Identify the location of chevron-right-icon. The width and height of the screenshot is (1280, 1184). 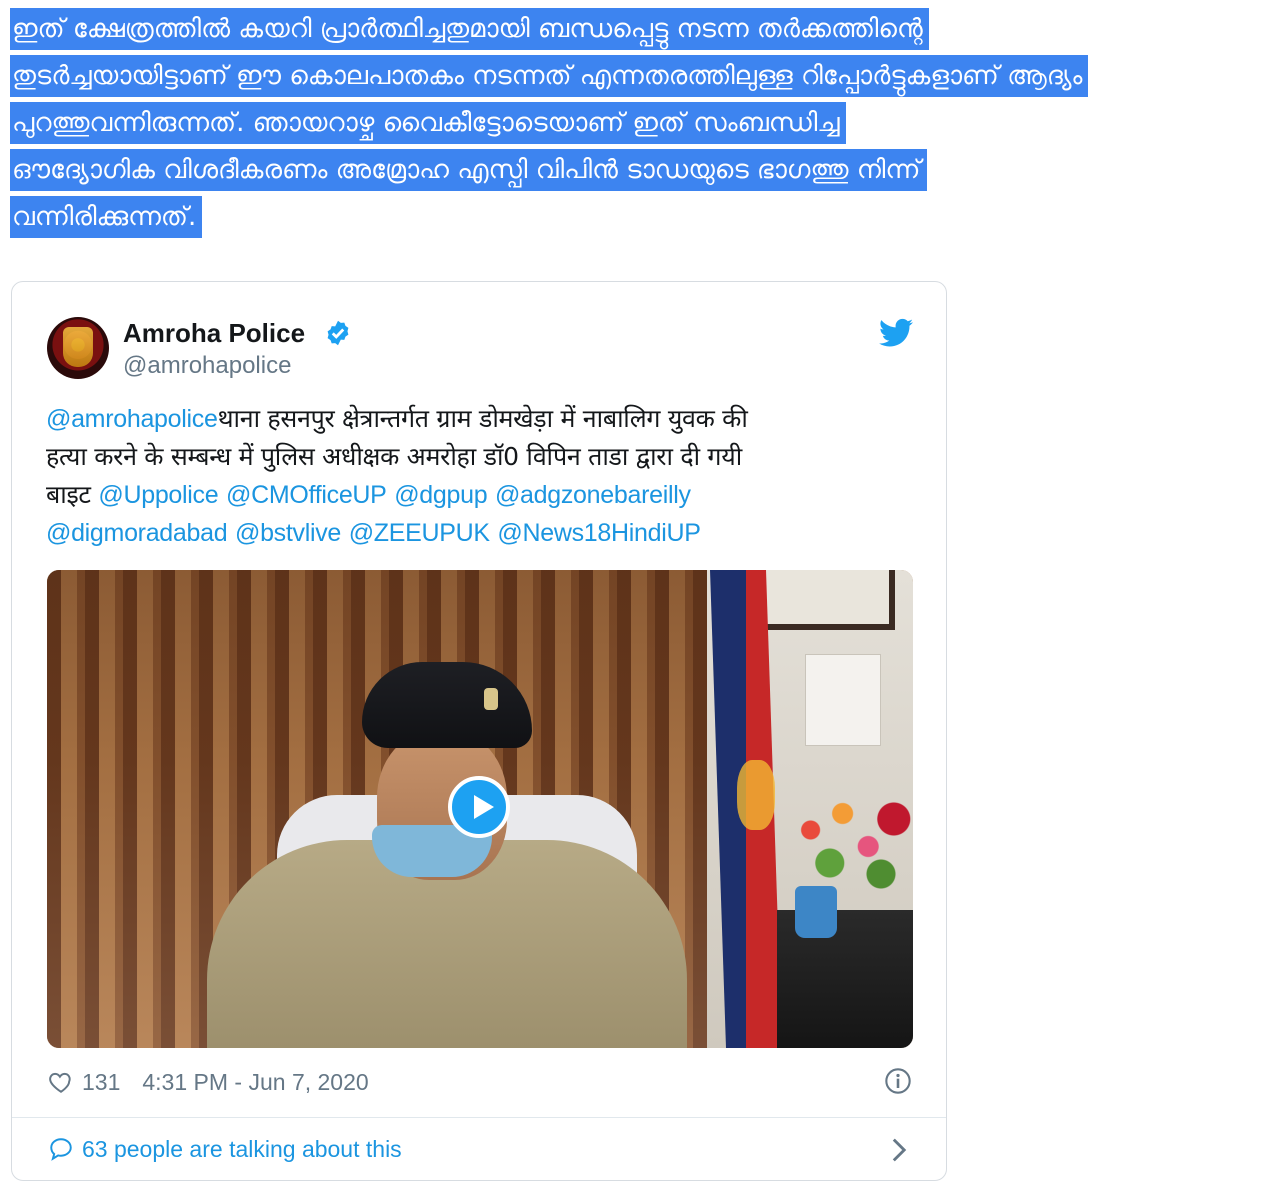
(899, 1150).